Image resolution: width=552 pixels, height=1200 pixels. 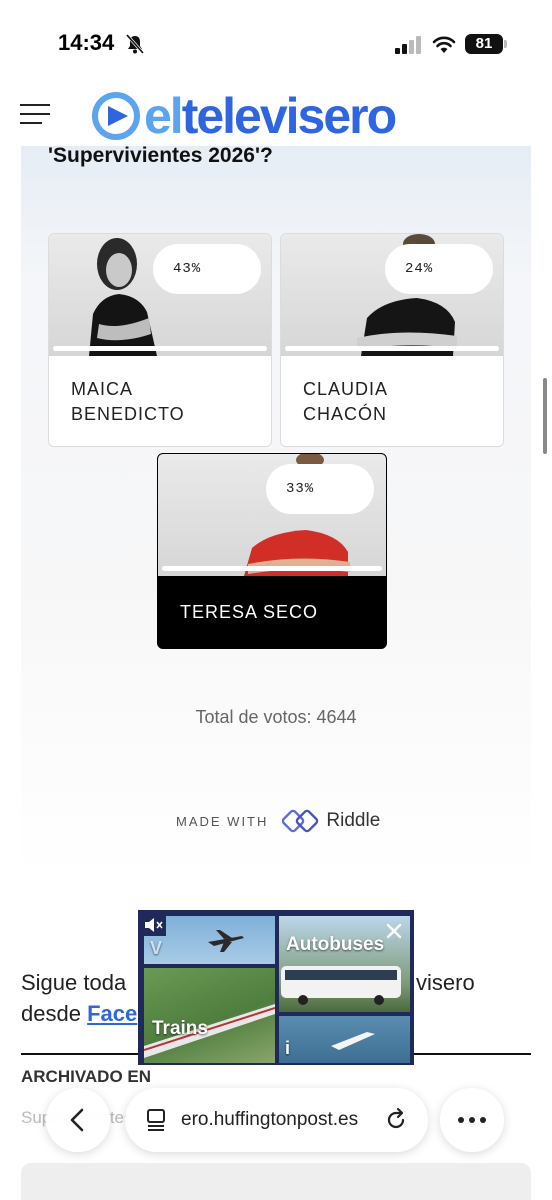 What do you see at coordinates (164, 116) in the screenshot?
I see `logo-prefix: el` at bounding box center [164, 116].